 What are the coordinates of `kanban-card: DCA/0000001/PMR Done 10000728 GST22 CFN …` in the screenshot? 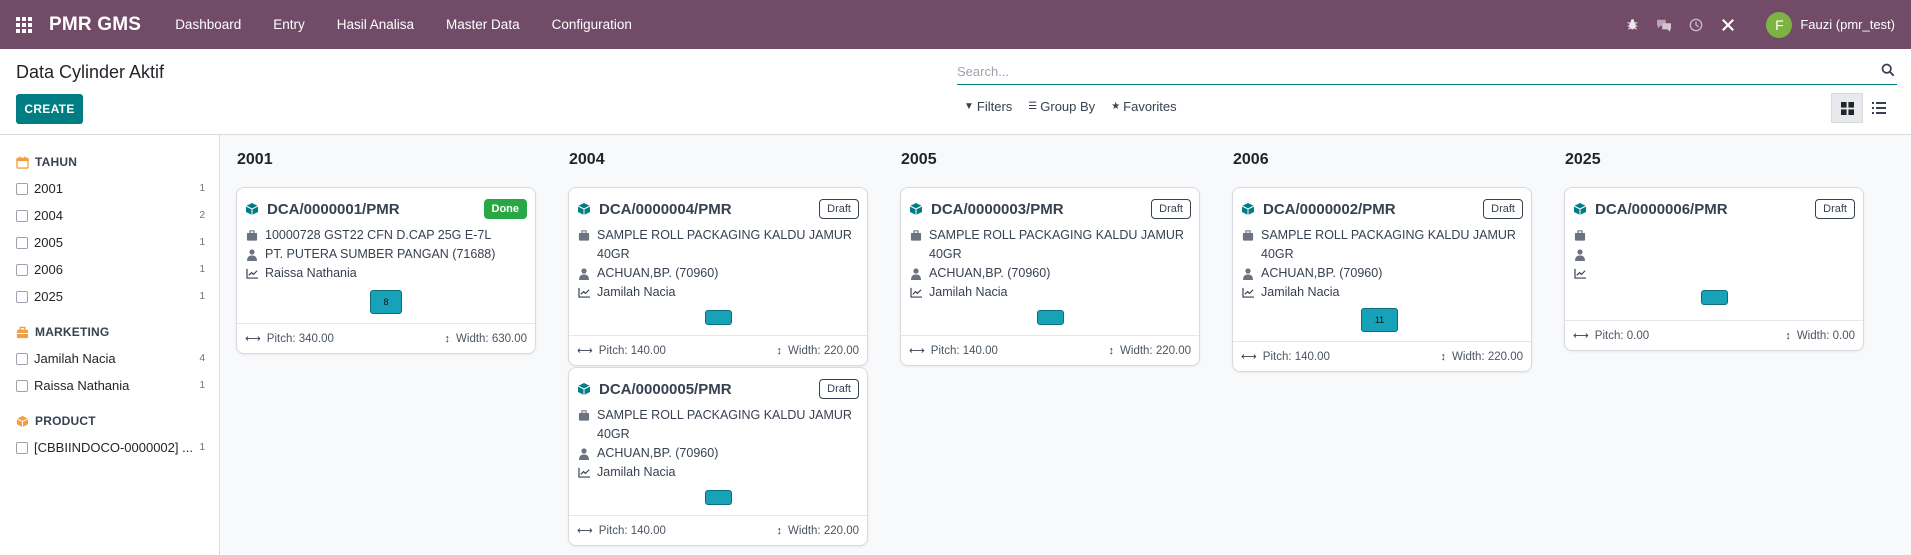 It's located at (386, 270).